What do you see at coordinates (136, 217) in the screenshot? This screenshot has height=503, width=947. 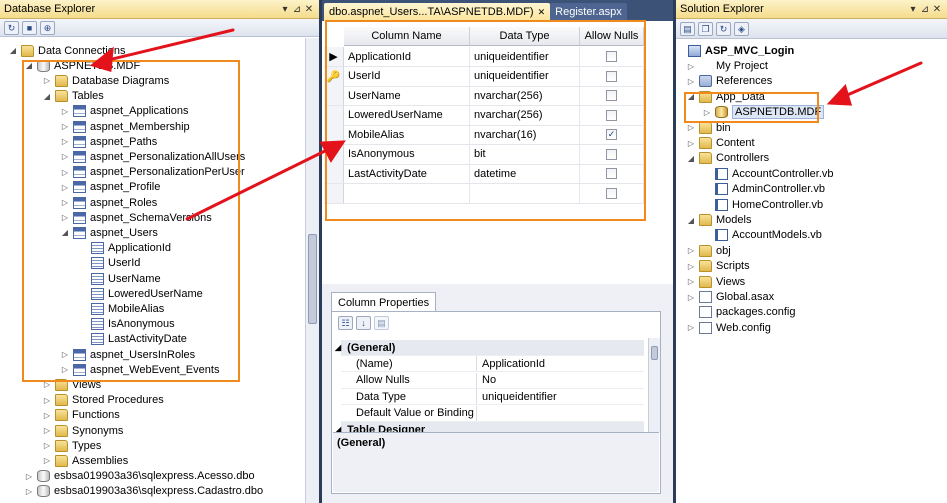 I see `tree-node-table-aspnet-schemaversions: ▷ aspnet_SchemaVersions` at bounding box center [136, 217].